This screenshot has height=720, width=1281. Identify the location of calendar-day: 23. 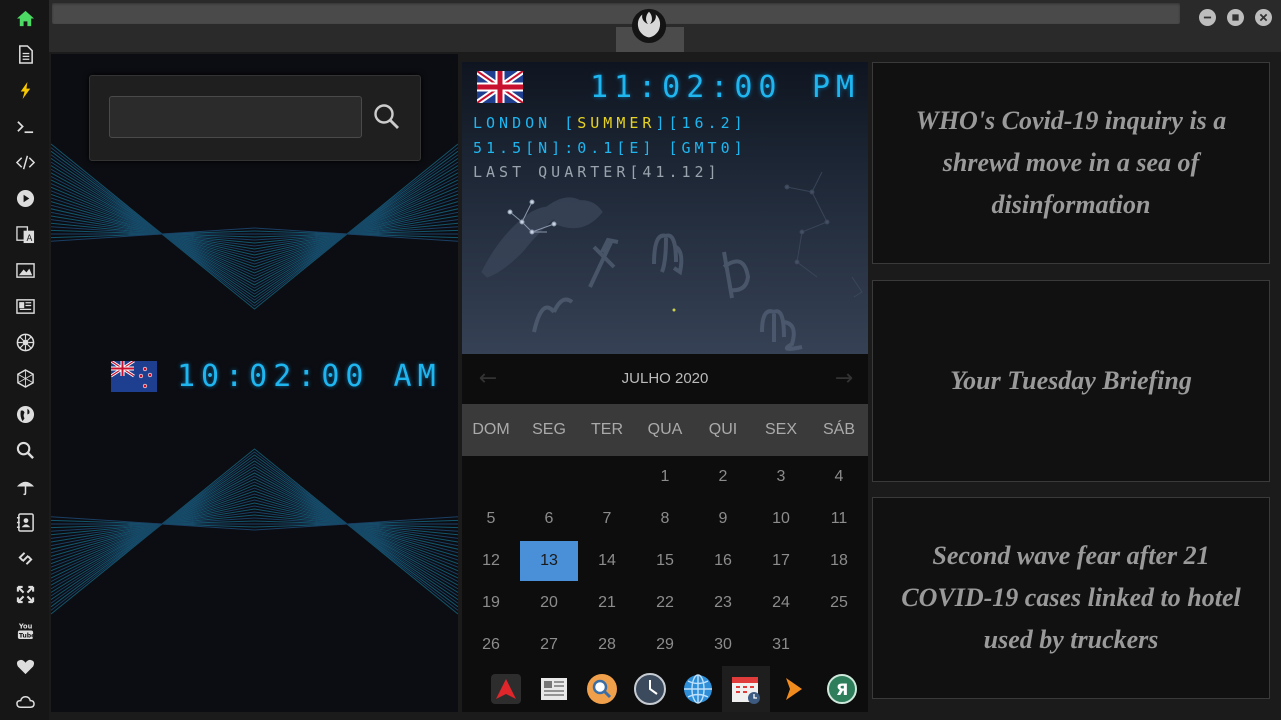
(723, 603).